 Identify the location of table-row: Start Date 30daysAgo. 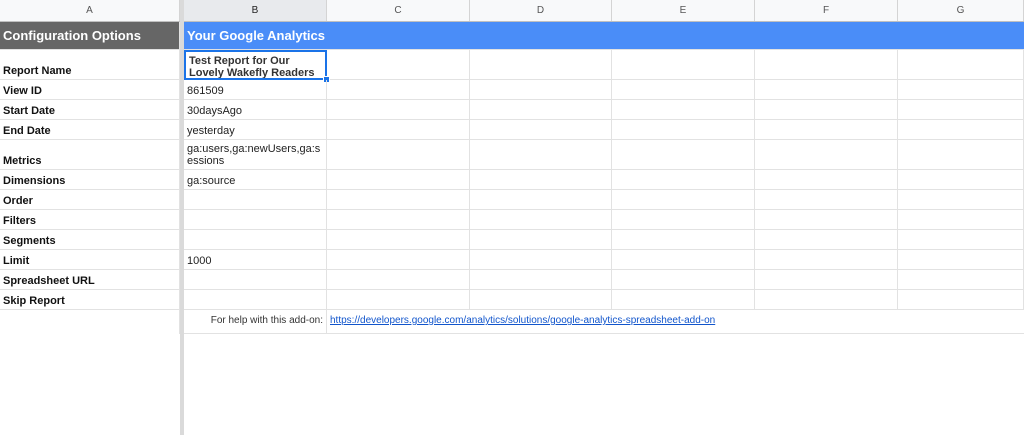
(512, 110).